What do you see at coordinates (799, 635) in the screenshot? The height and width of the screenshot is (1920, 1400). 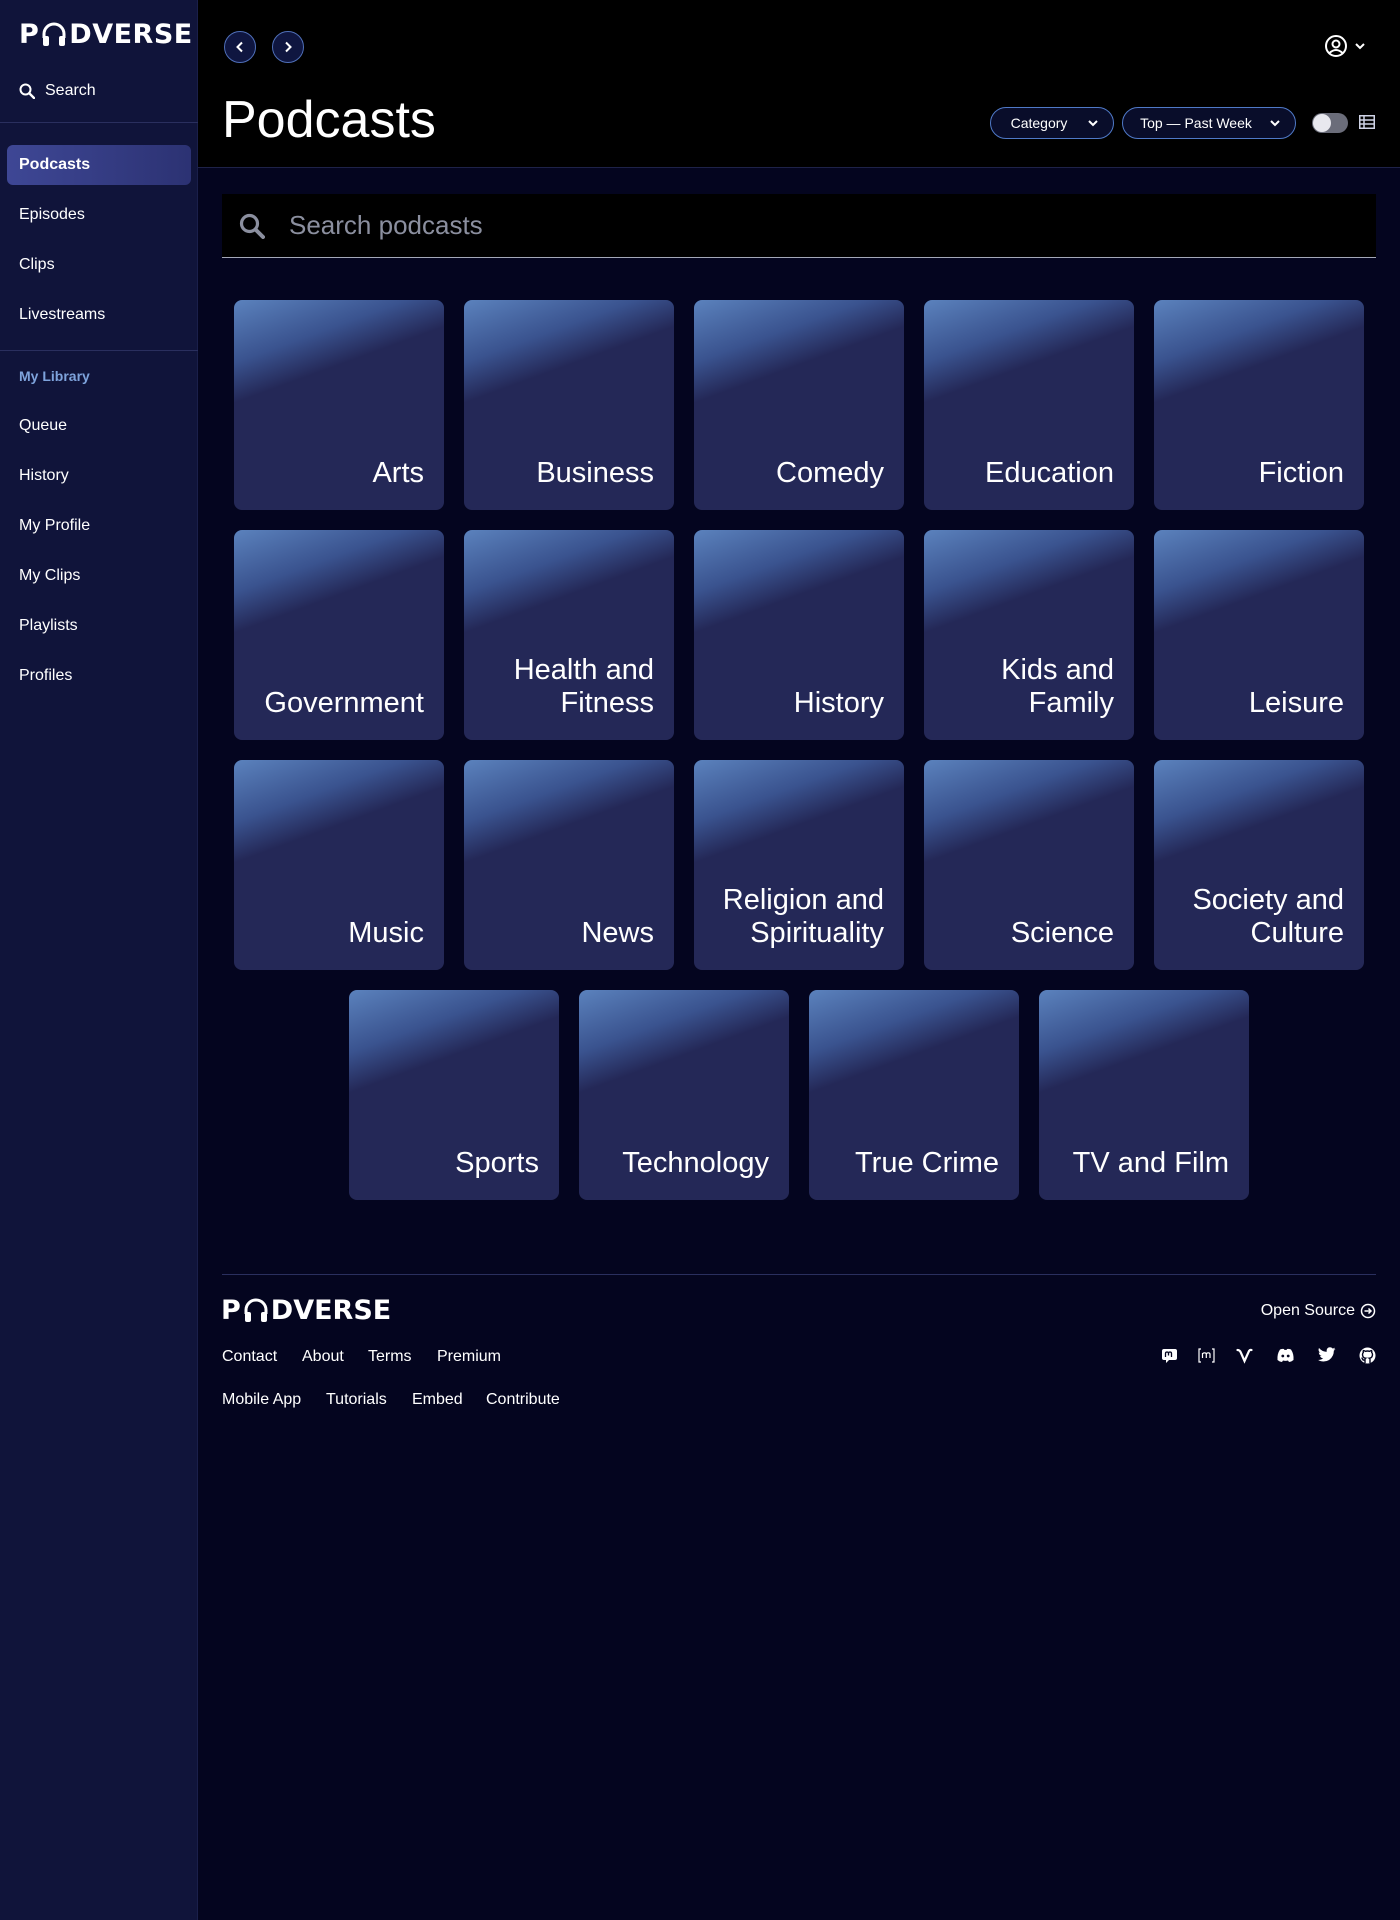 I see `category-tile-history: History` at bounding box center [799, 635].